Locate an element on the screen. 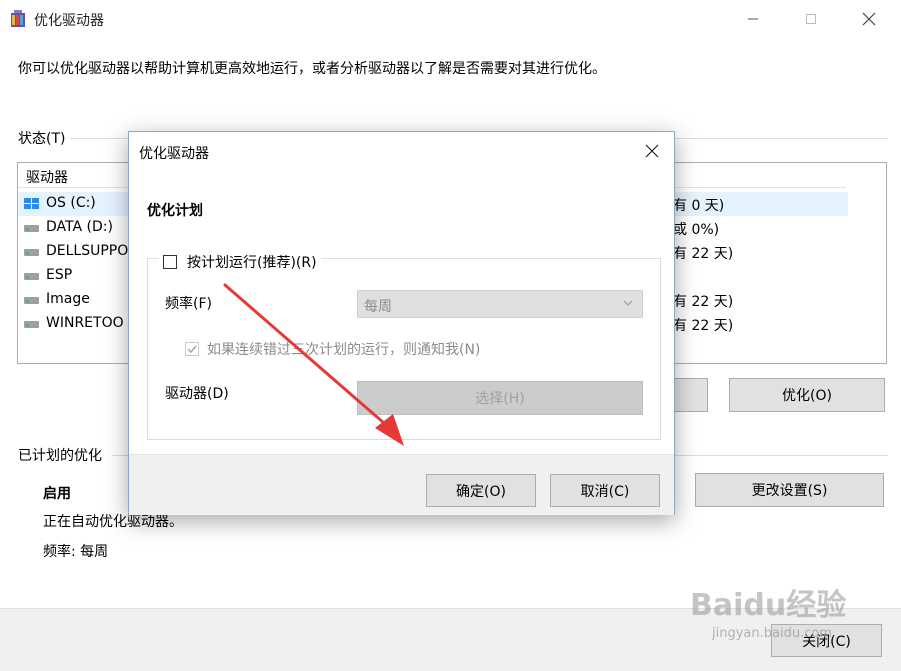 The width and height of the screenshot is (901, 671). maximize-icon is located at coordinates (811, 19).